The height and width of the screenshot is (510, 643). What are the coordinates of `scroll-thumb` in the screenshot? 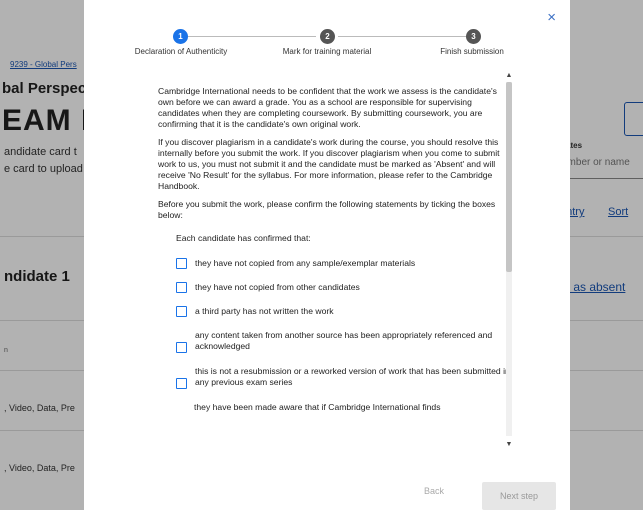 It's located at (509, 177).